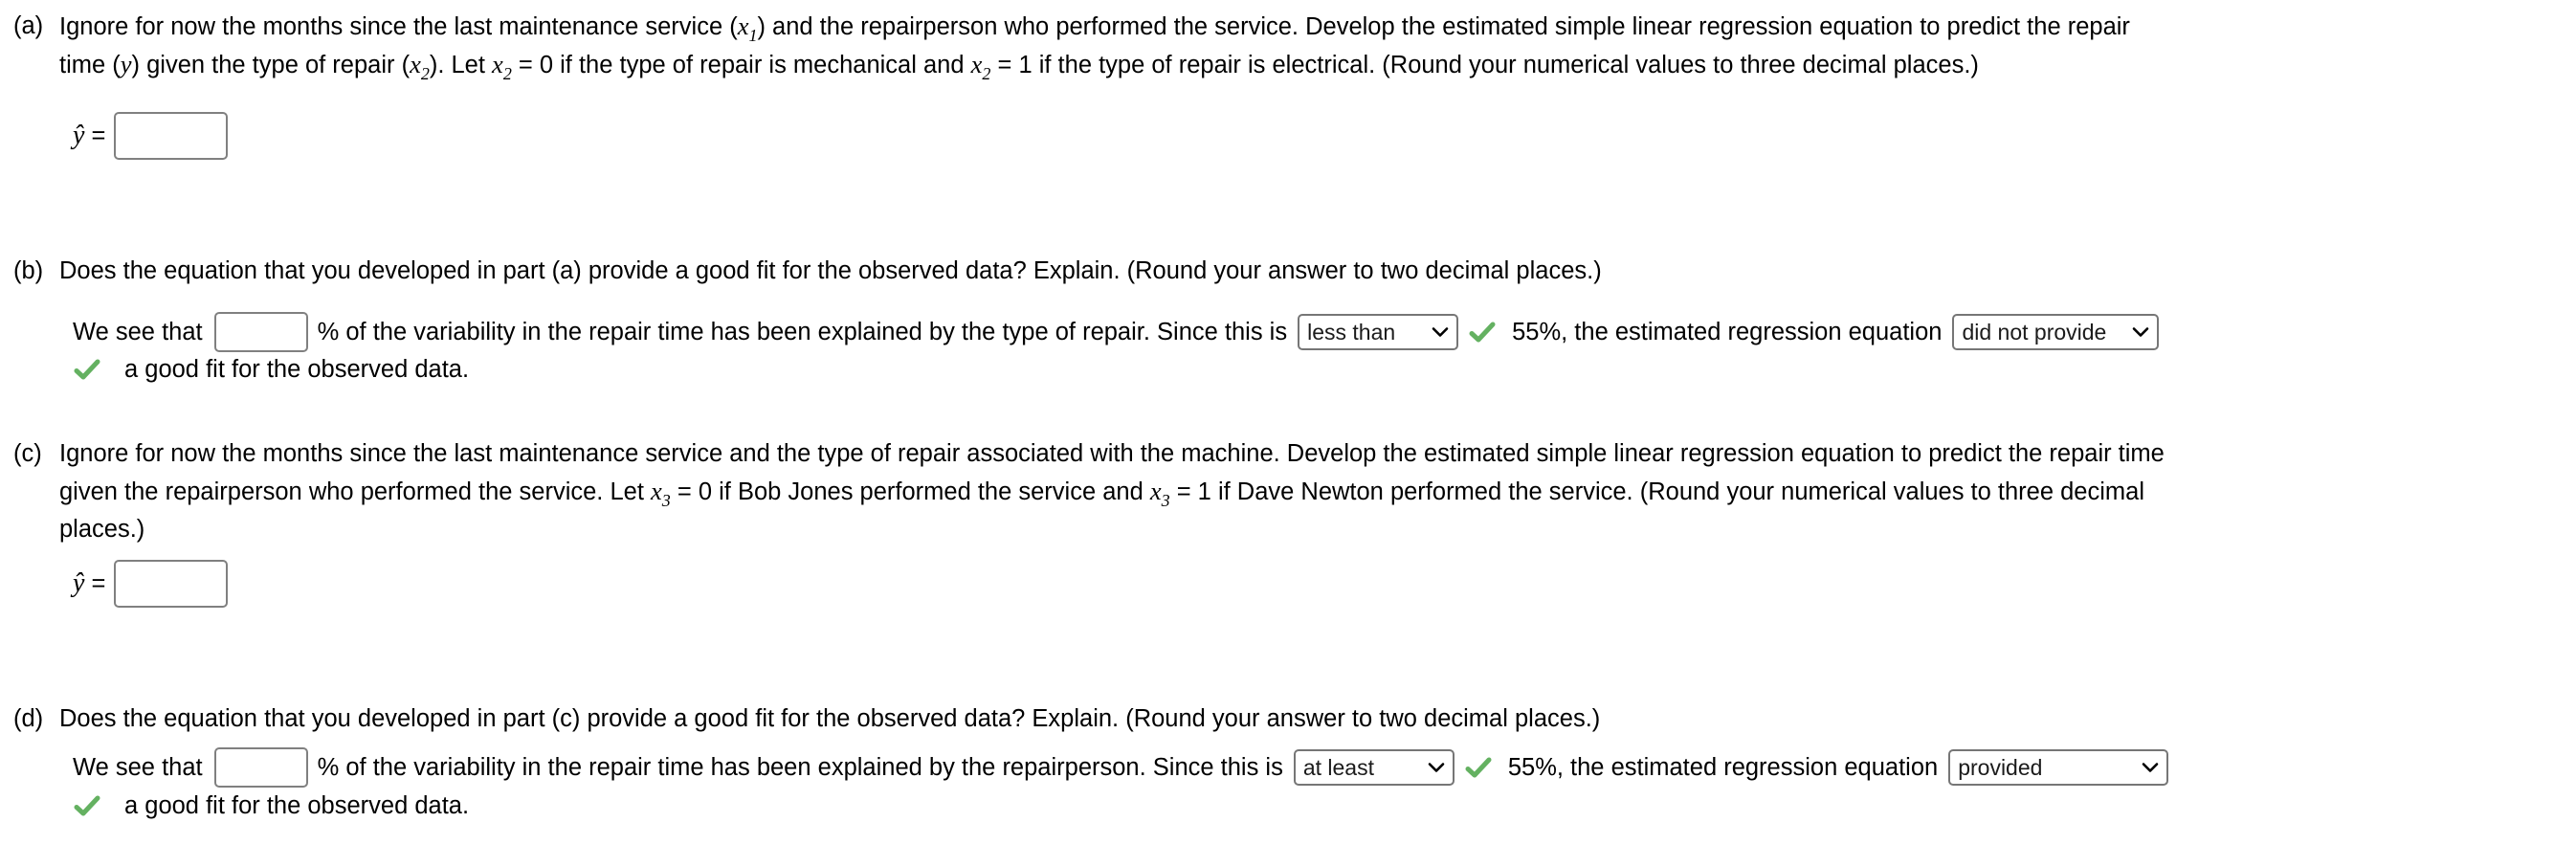  I want to click on variable-x2-c: x, so click(976, 64).